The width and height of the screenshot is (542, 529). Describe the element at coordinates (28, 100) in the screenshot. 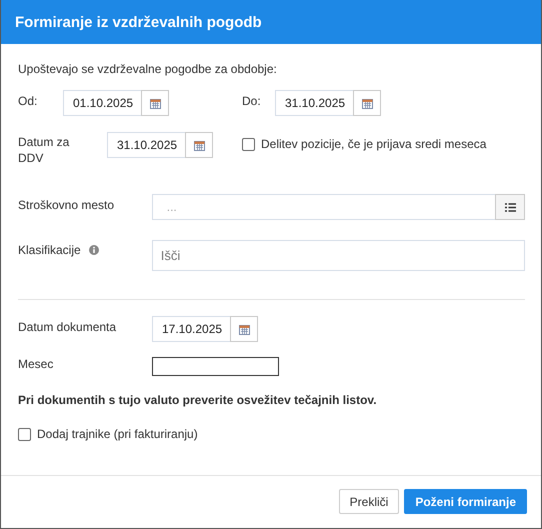

I see `field-label: Od:` at that location.